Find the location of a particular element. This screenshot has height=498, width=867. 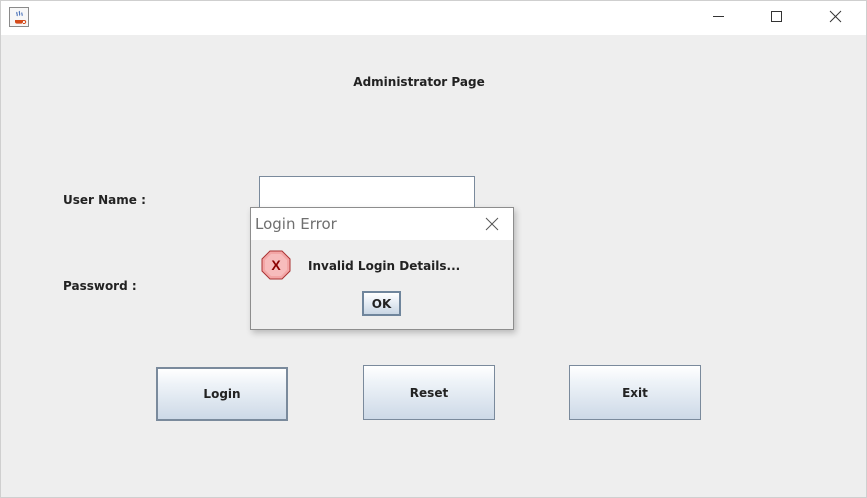

maximize-button is located at coordinates (777, 18).